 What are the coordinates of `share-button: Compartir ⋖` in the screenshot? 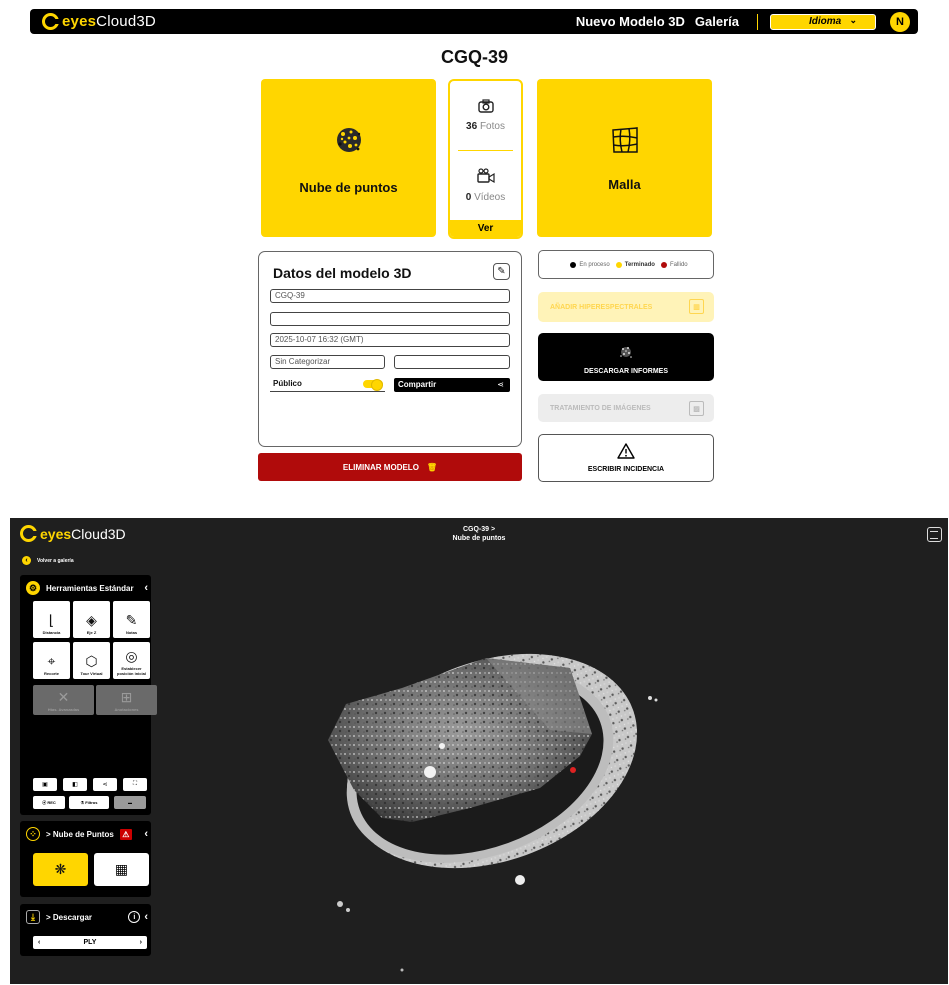 It's located at (452, 385).